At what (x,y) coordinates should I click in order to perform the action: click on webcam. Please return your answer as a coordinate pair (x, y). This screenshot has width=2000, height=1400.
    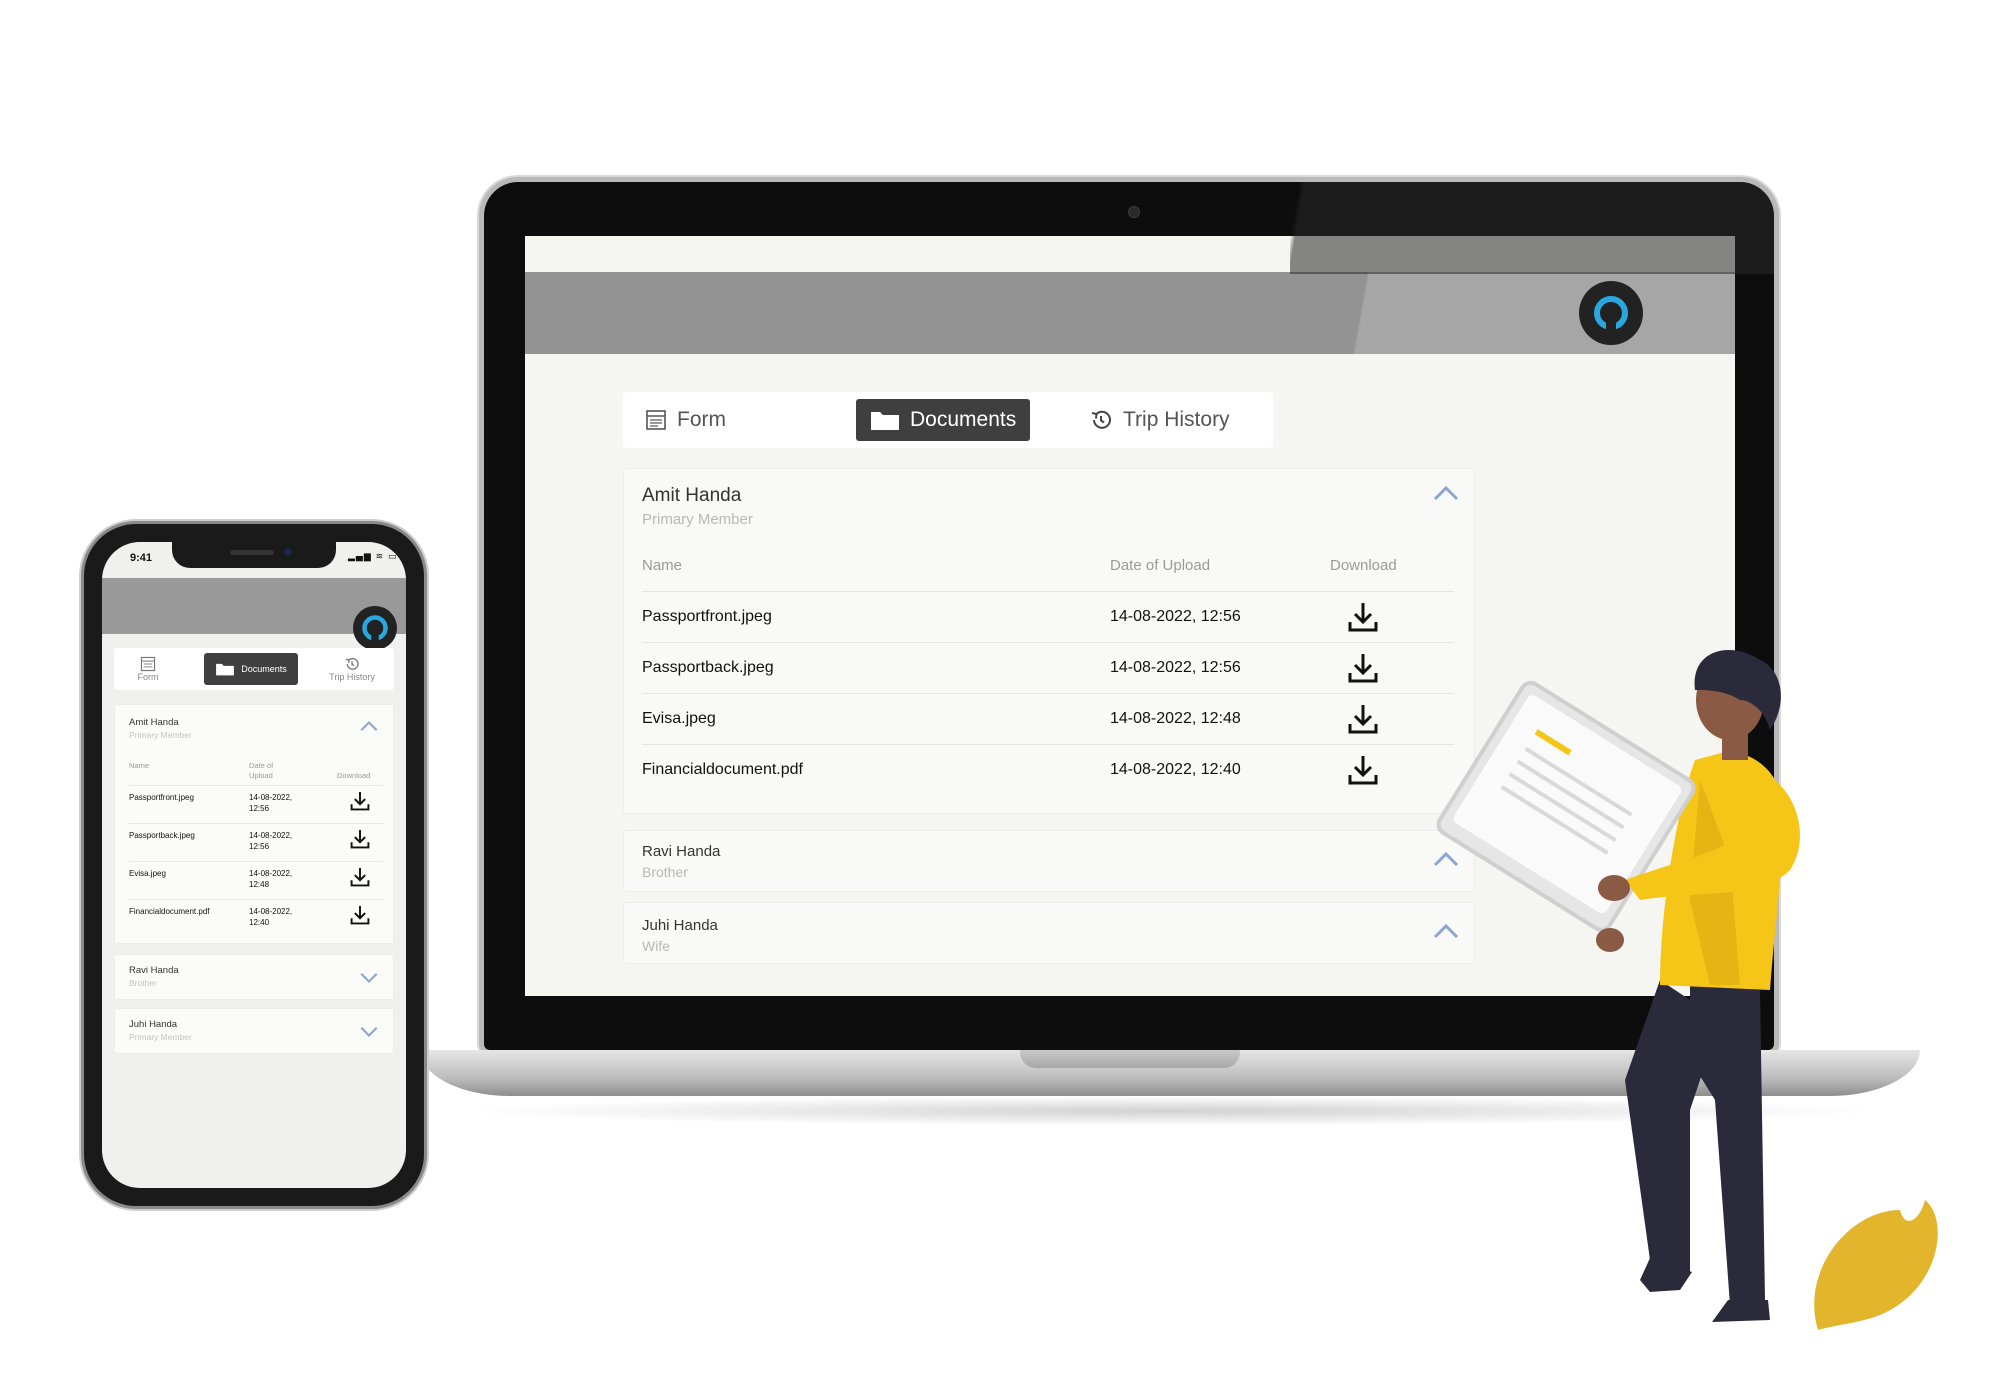
    Looking at the image, I should click on (1134, 212).